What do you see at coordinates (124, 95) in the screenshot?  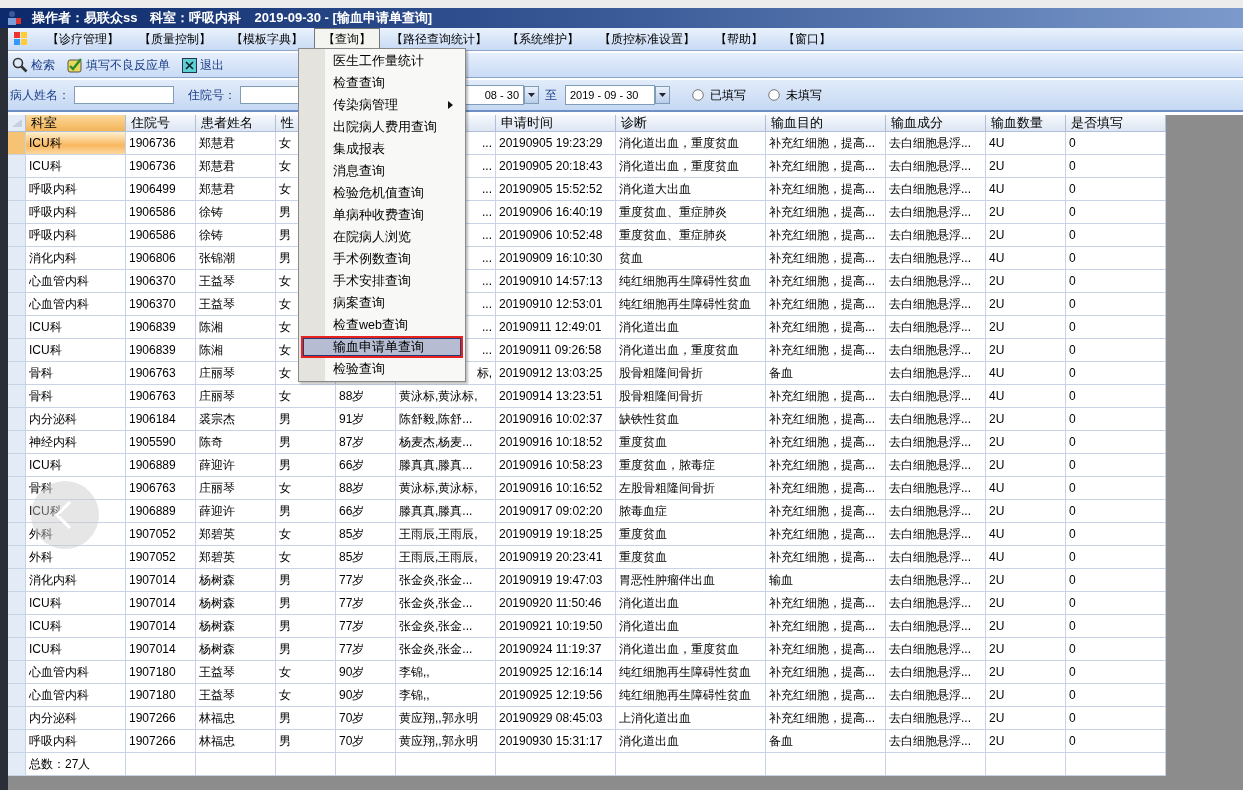 I see `input-field` at bounding box center [124, 95].